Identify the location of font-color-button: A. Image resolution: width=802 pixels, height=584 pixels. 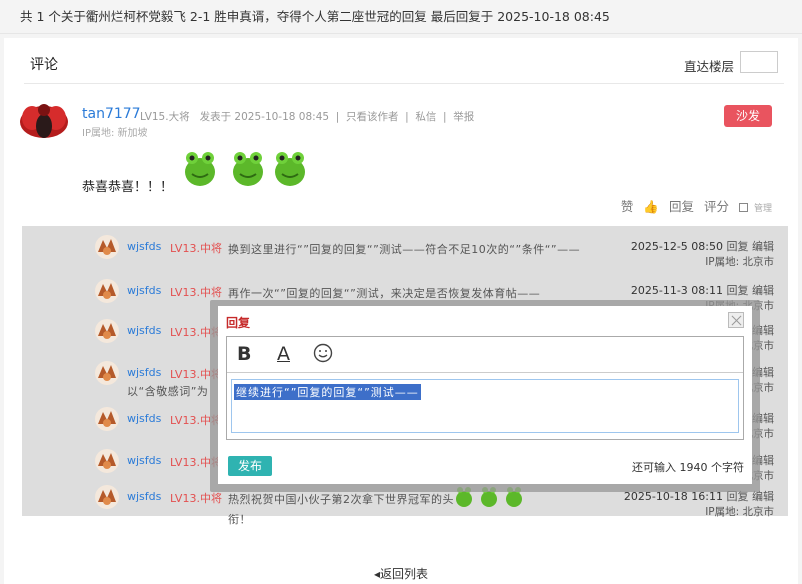
(283, 354).